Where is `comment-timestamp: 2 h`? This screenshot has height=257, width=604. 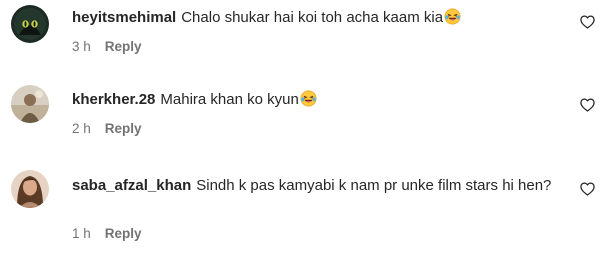 comment-timestamp: 2 h is located at coordinates (81, 128).